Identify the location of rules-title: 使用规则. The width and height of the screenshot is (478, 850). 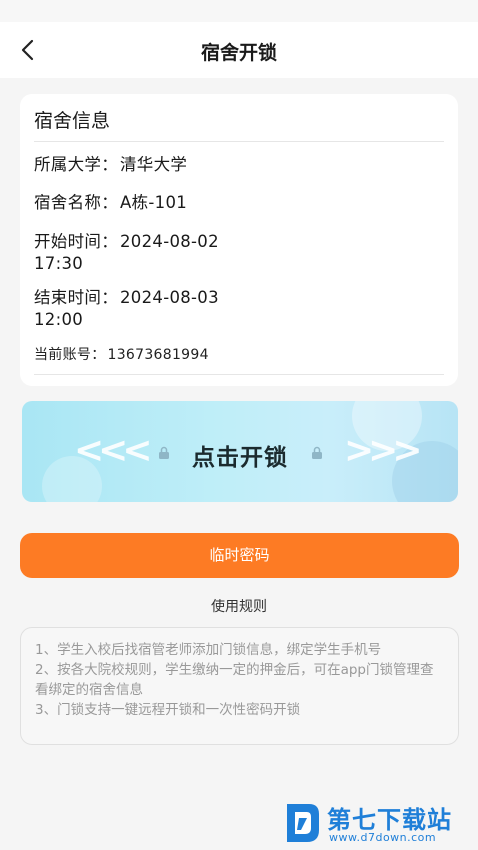
(239, 607).